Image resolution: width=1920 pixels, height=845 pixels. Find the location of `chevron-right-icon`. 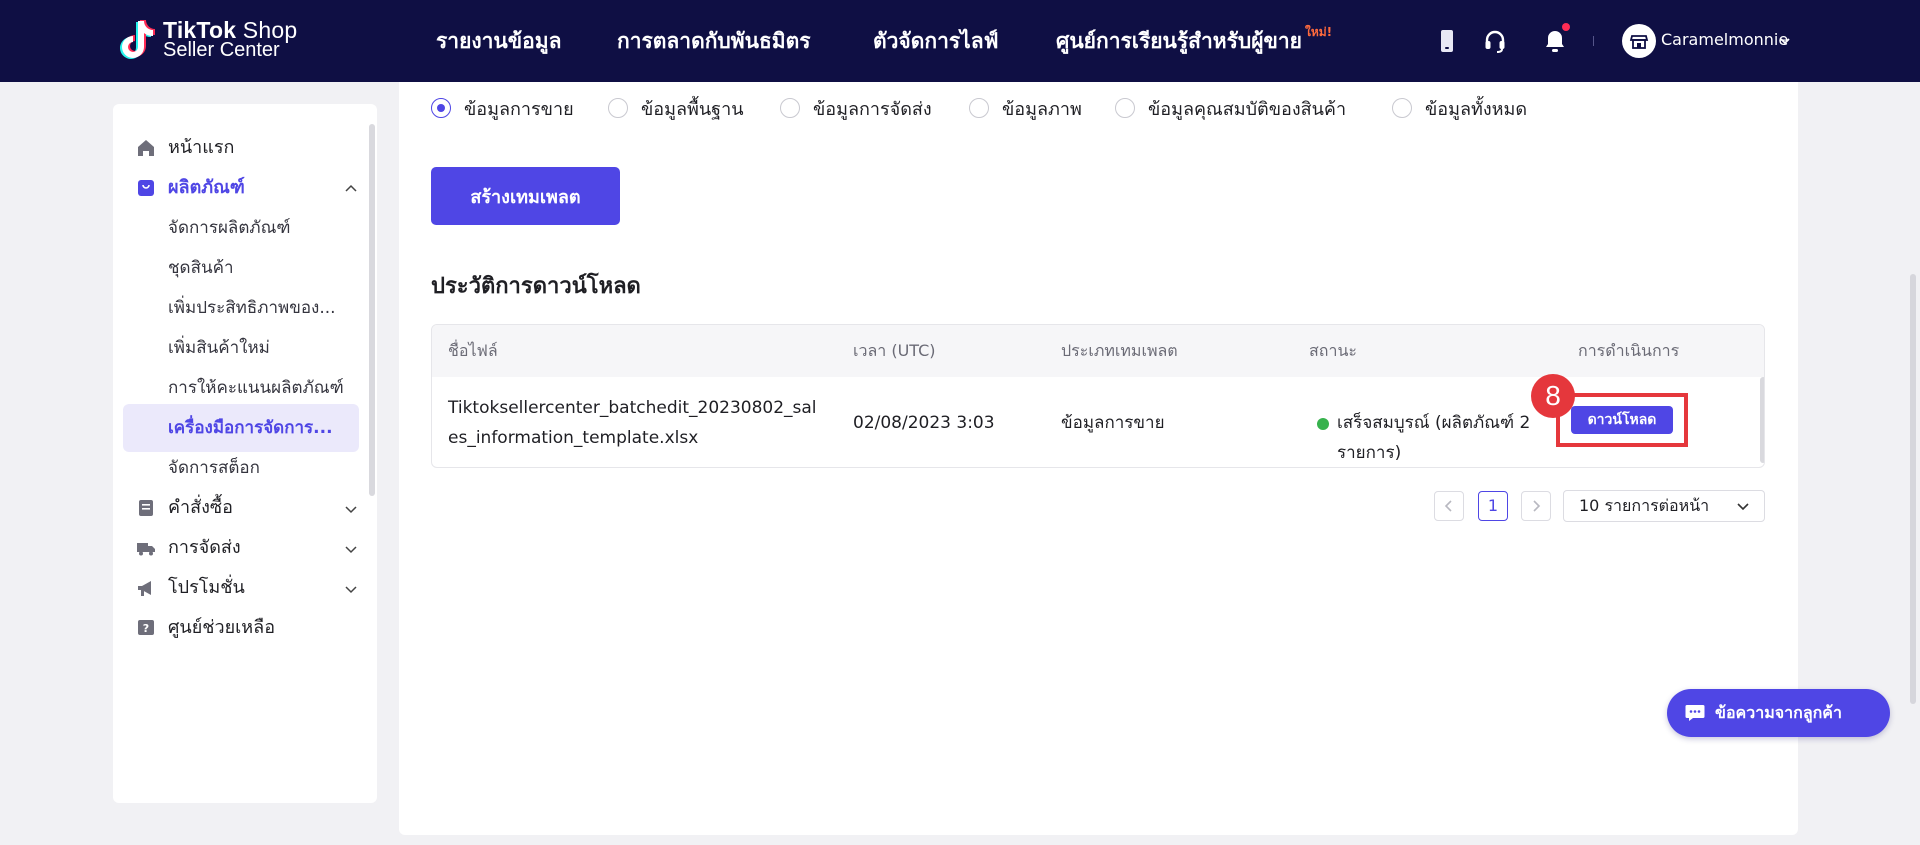

chevron-right-icon is located at coordinates (1537, 506).